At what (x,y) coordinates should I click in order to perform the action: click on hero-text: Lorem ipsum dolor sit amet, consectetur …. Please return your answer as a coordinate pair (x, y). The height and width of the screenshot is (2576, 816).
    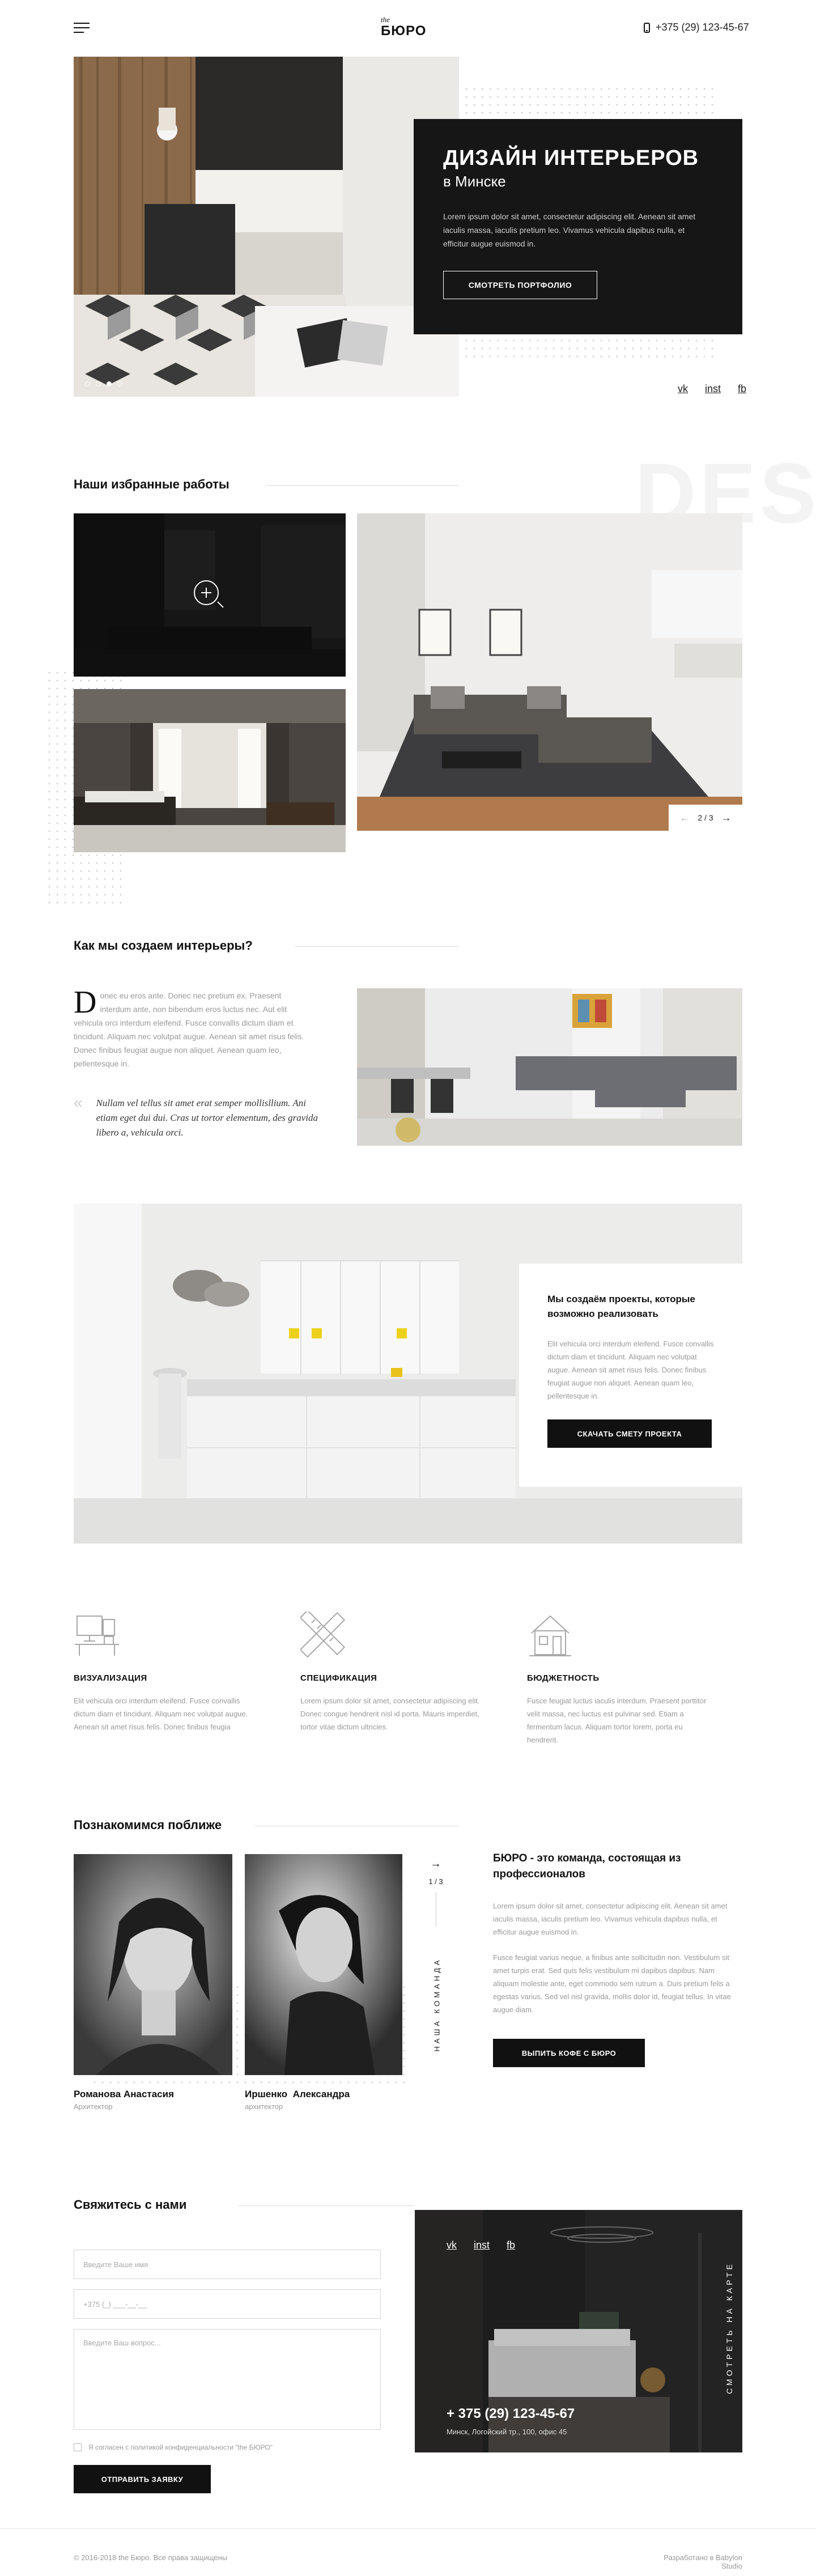
    Looking at the image, I should click on (569, 230).